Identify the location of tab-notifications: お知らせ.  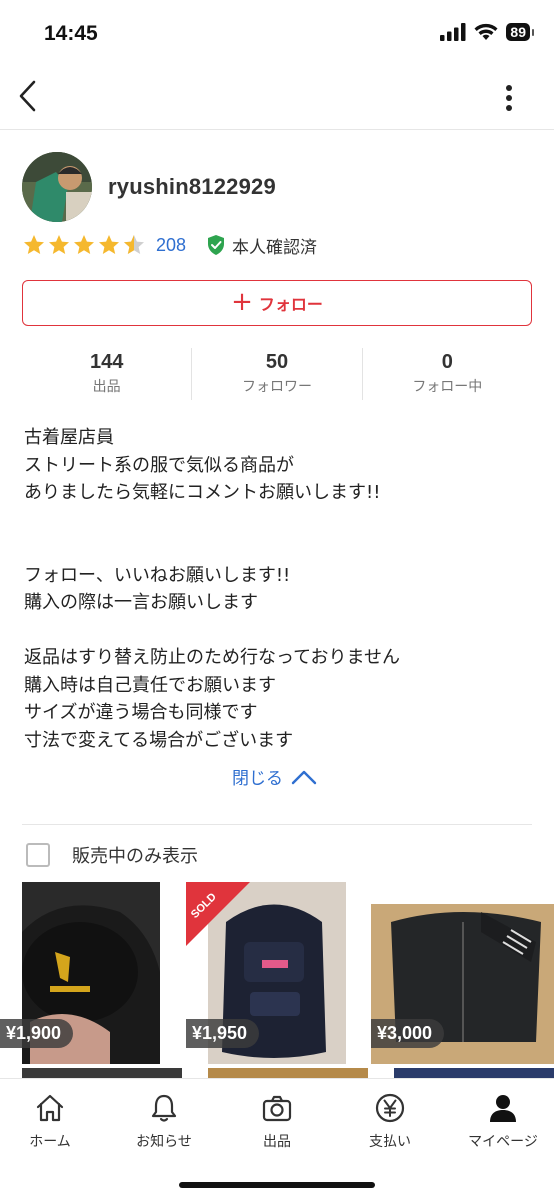
(164, 1121).